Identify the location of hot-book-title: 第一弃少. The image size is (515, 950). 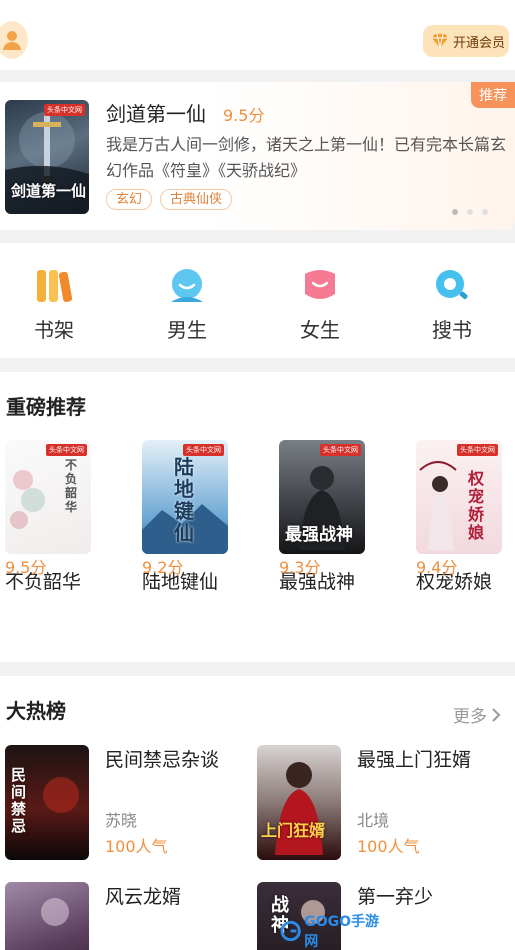
(395, 897).